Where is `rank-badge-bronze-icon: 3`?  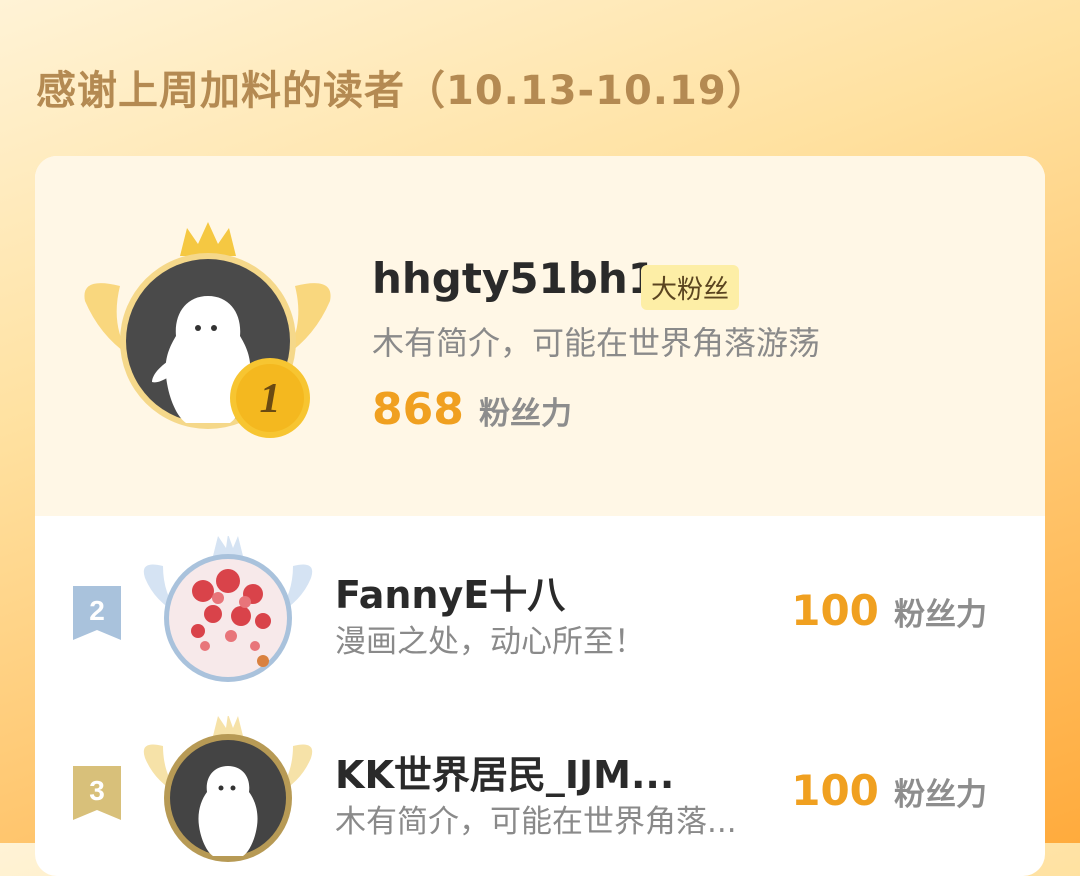 rank-badge-bronze-icon: 3 is located at coordinates (97, 793).